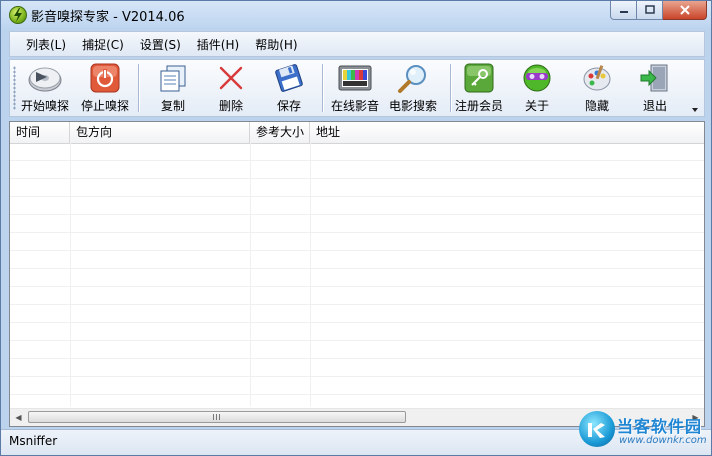 The width and height of the screenshot is (712, 456). What do you see at coordinates (44, 106) in the screenshot?
I see `start-sniff-label: 开始嗅探` at bounding box center [44, 106].